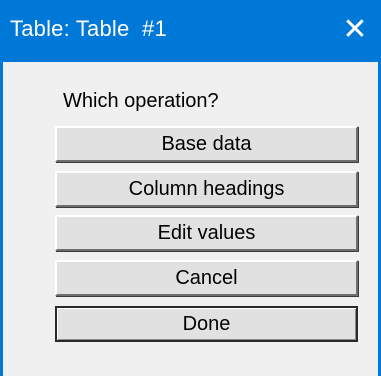 Image resolution: width=381 pixels, height=376 pixels. What do you see at coordinates (206, 324) in the screenshot?
I see `done-button: Done` at bounding box center [206, 324].